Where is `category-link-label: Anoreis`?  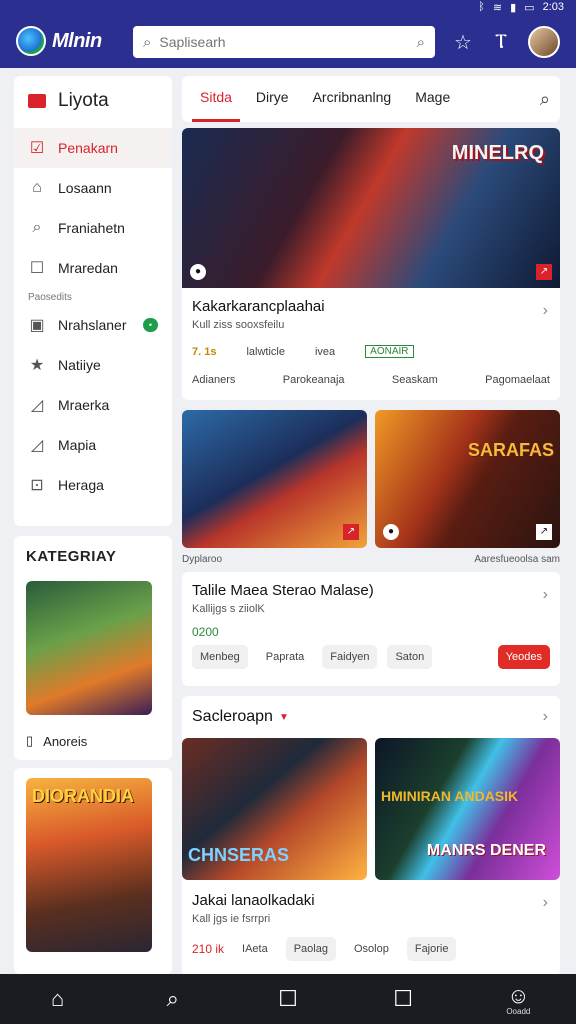 category-link-label: Anoreis is located at coordinates (65, 741).